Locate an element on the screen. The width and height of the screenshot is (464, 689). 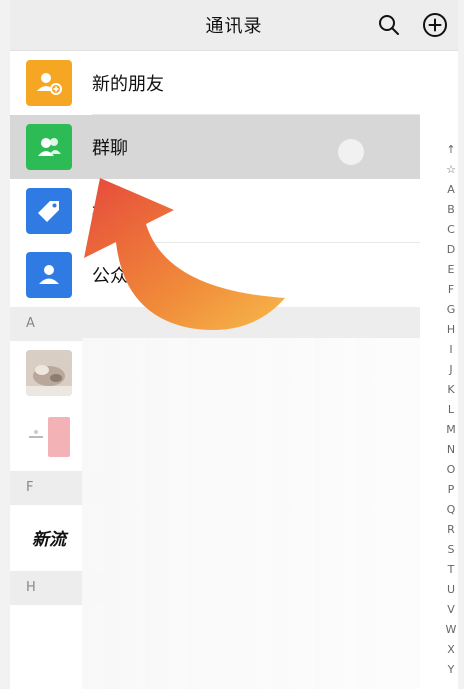
index-letter: H is located at coordinates (451, 330).